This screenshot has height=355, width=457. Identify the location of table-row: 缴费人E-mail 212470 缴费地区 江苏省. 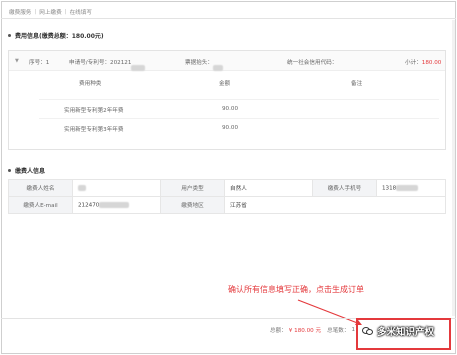
(227, 205).